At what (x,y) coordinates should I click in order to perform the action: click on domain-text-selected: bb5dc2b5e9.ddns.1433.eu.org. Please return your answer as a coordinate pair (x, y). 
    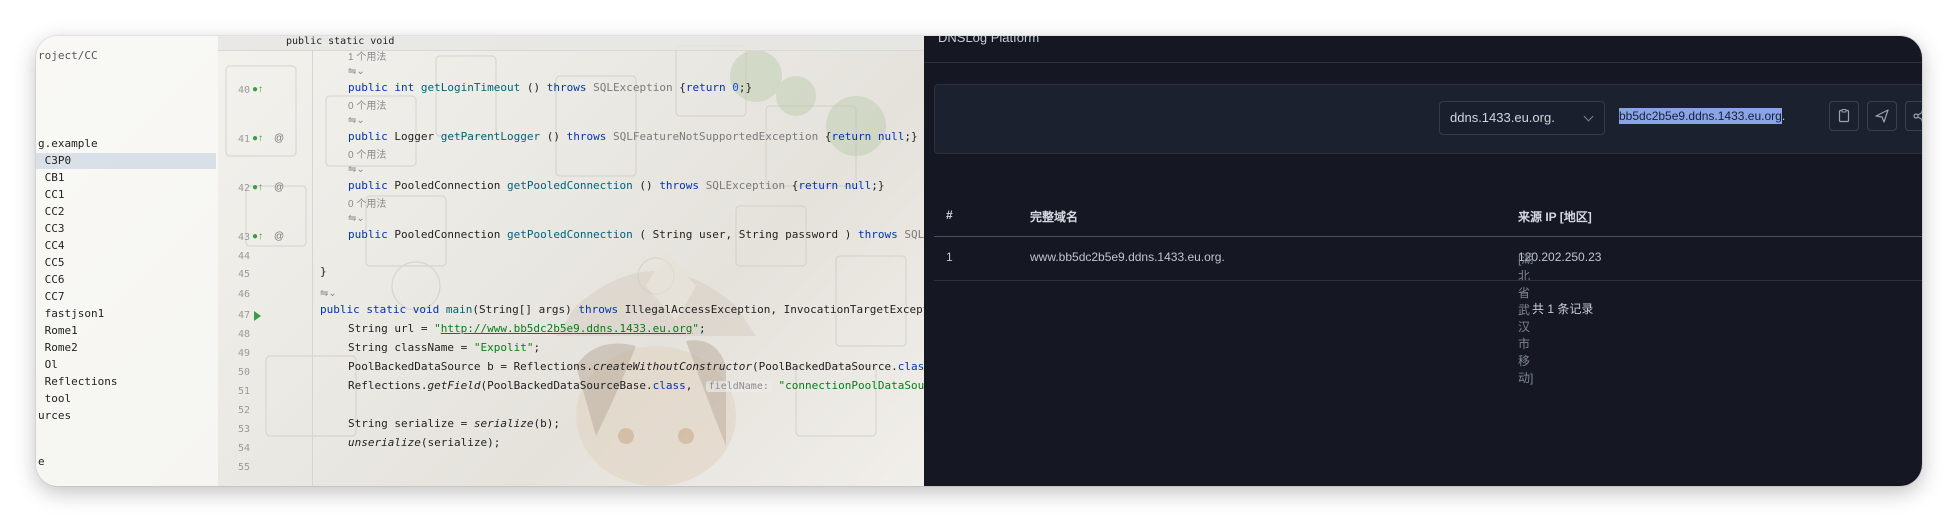
    Looking at the image, I should click on (1700, 116).